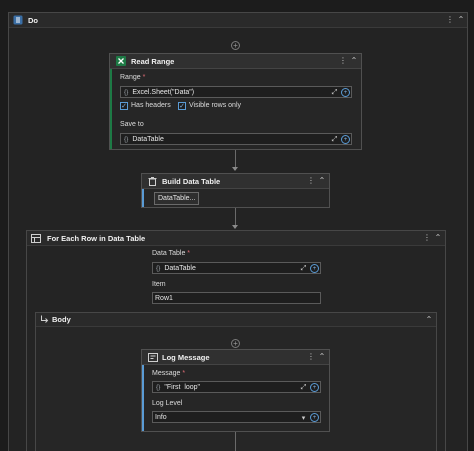 The height and width of the screenshot is (451, 474). I want to click on sequence-icon, so click(18, 20).